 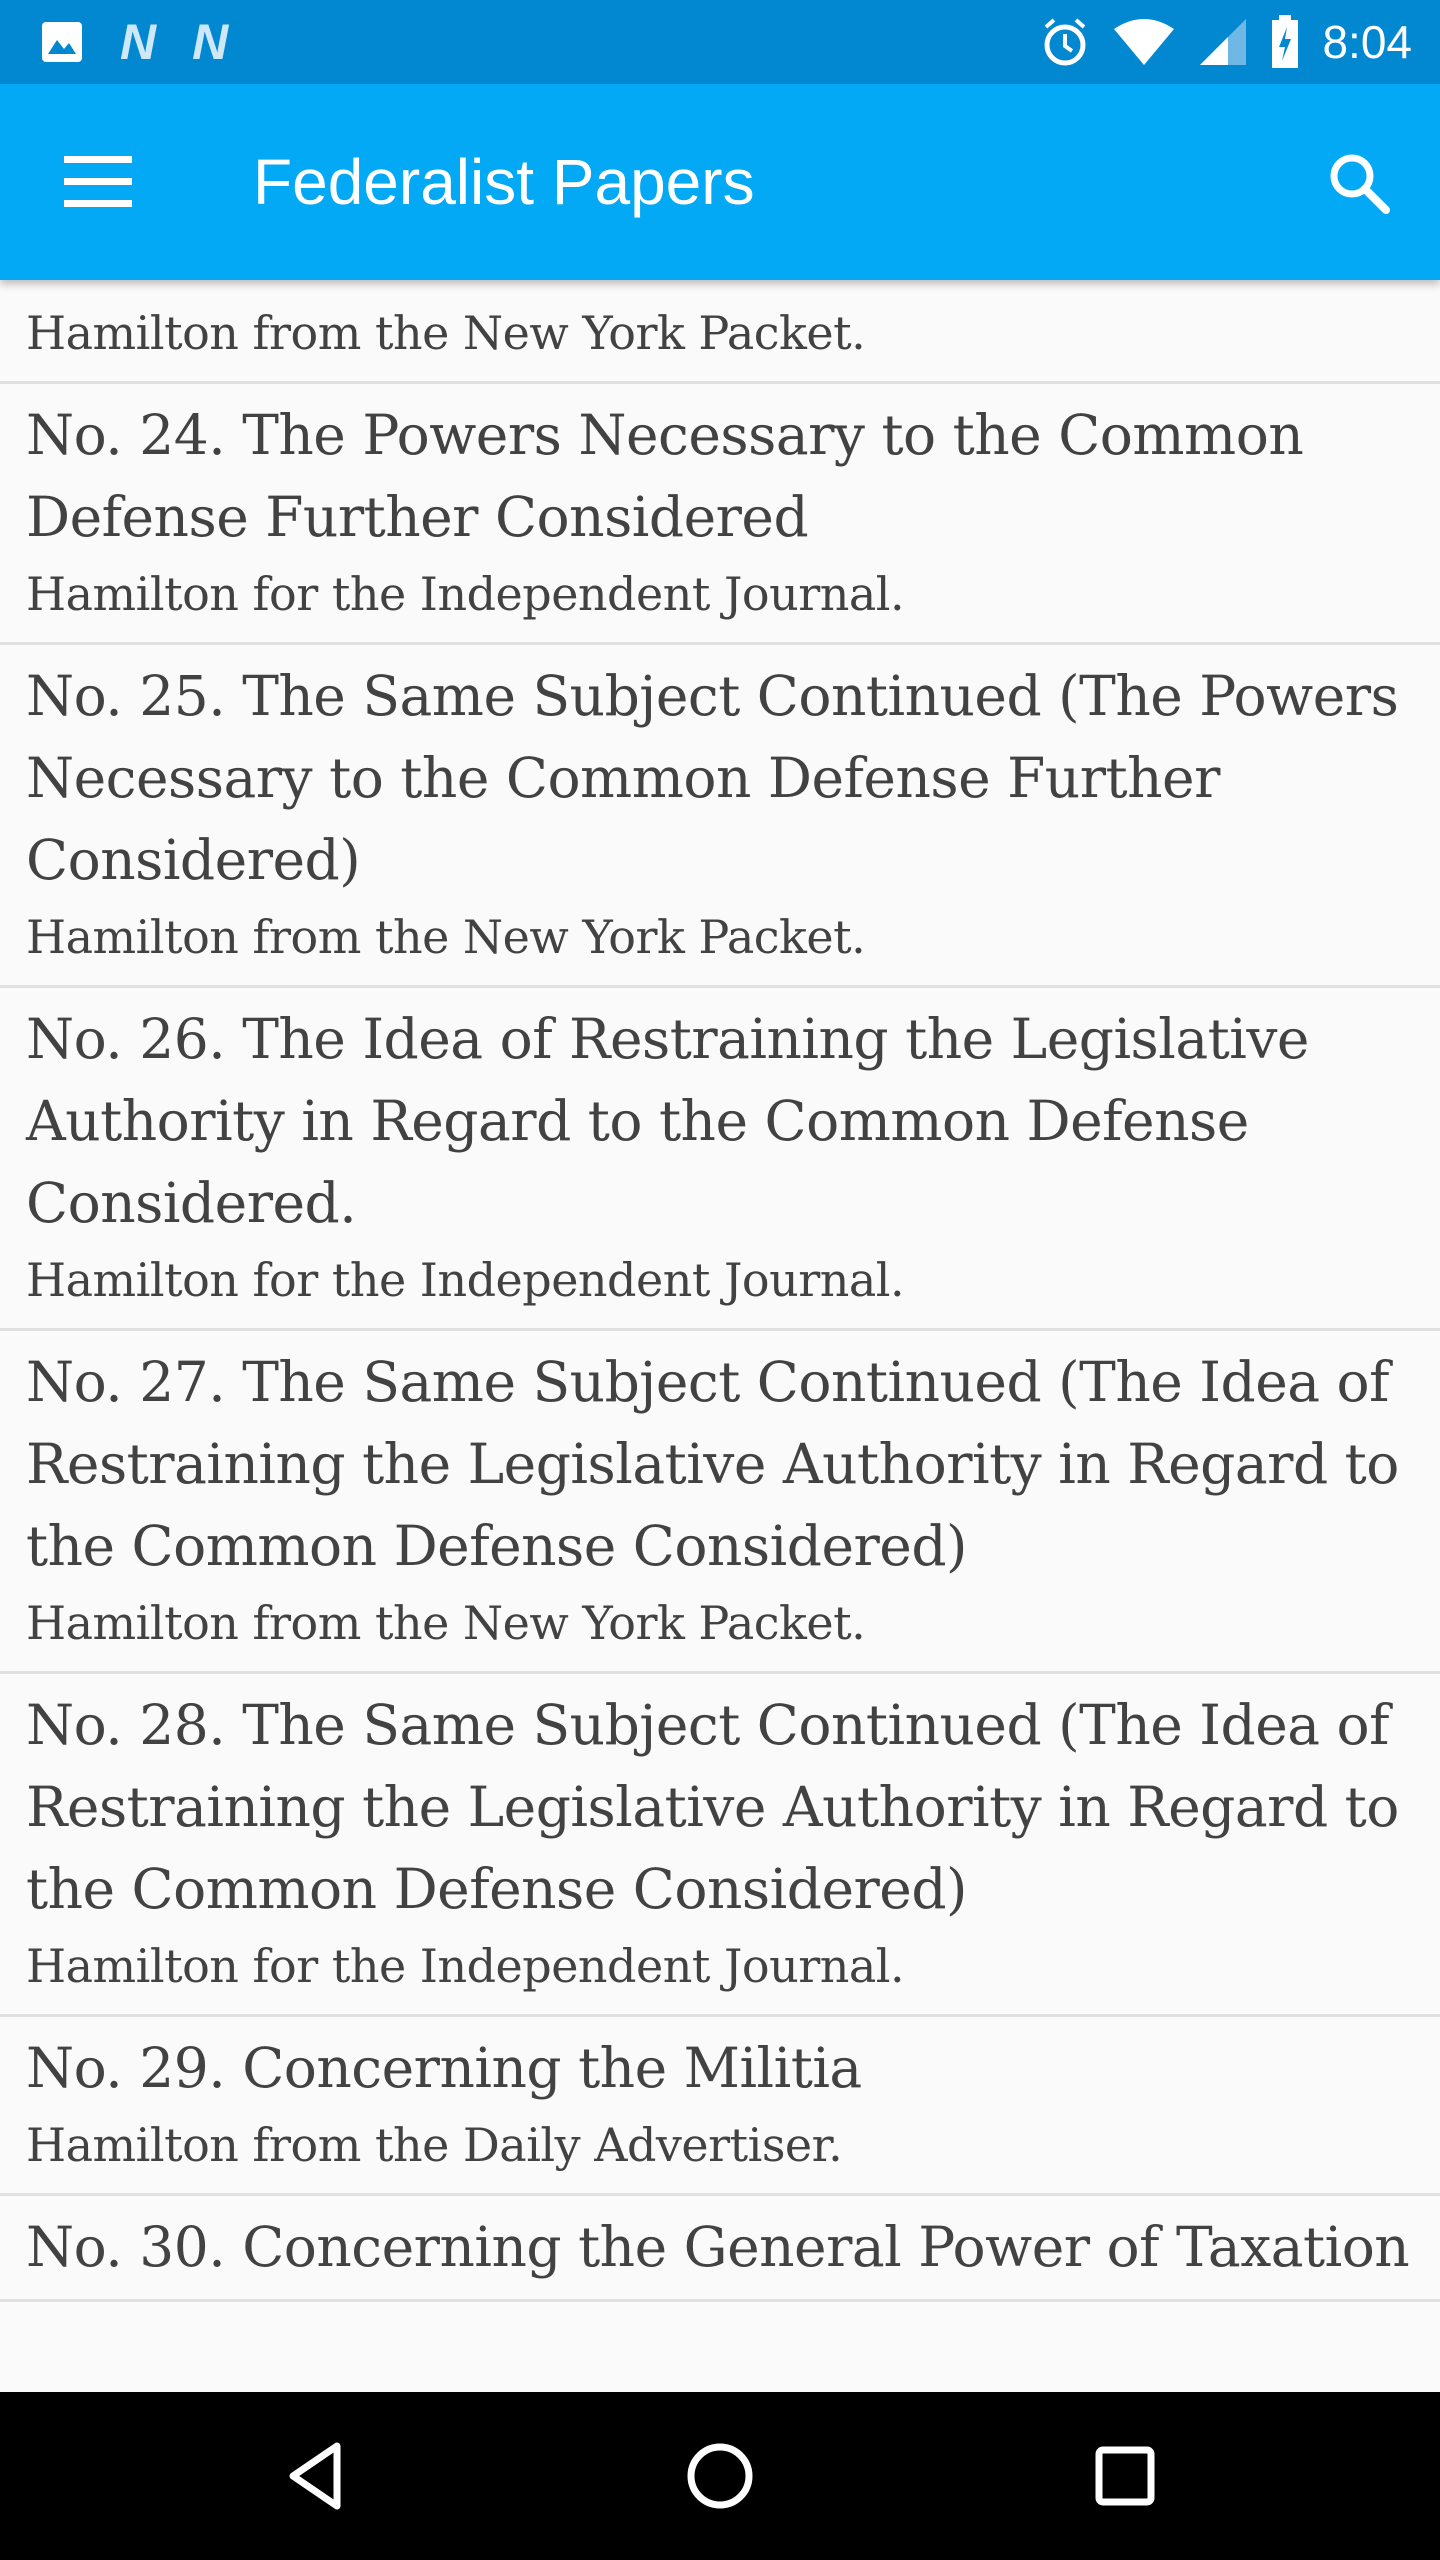 What do you see at coordinates (1285, 41) in the screenshot?
I see `battery-charging-icon` at bounding box center [1285, 41].